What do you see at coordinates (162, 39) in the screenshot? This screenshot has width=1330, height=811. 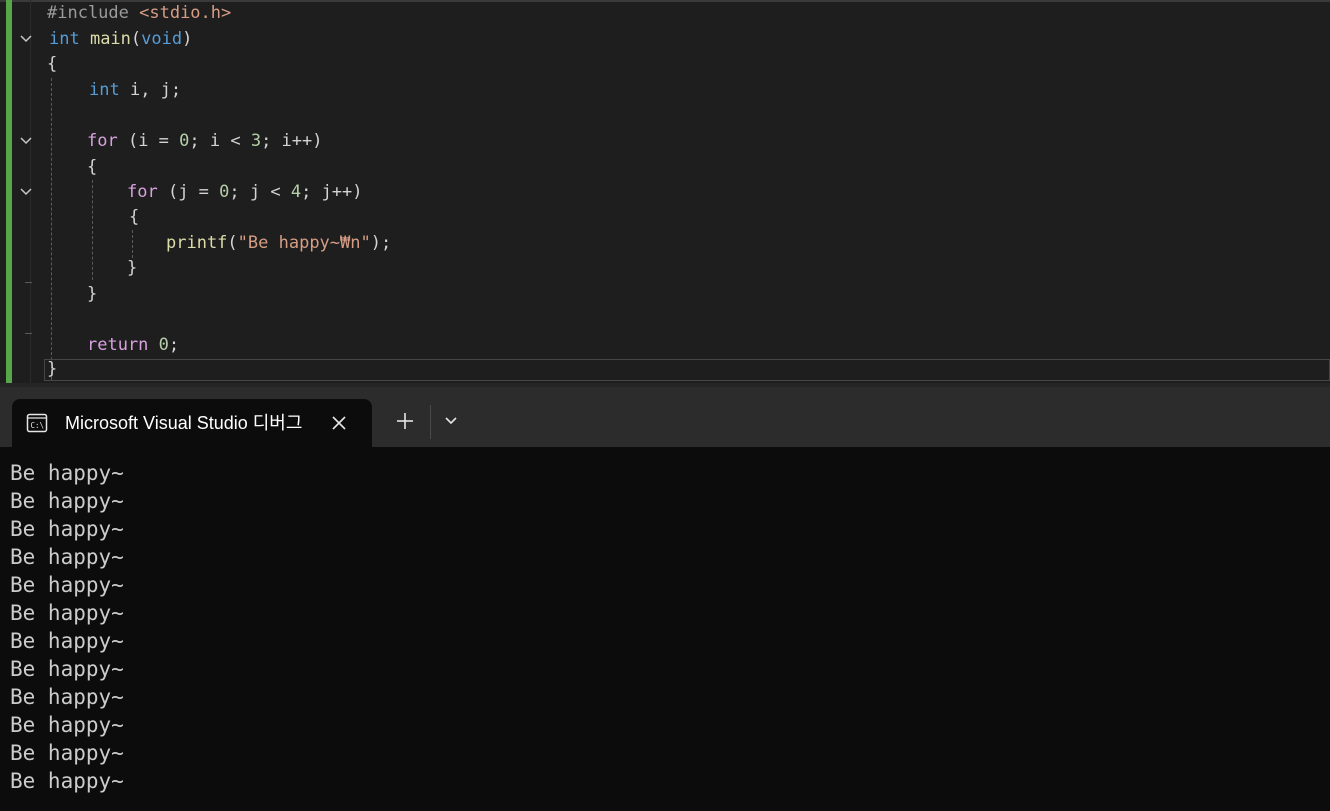 I see `code-token: void` at bounding box center [162, 39].